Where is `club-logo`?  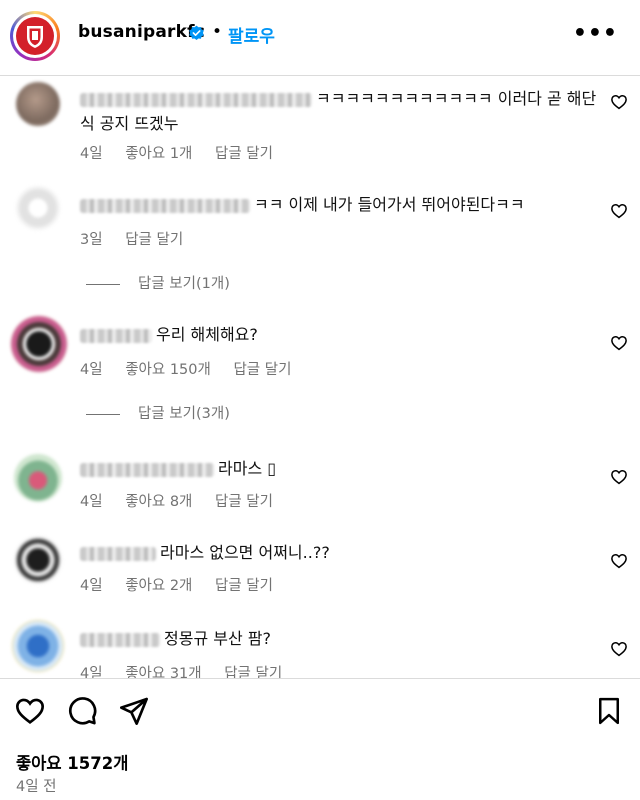 club-logo is located at coordinates (35, 36).